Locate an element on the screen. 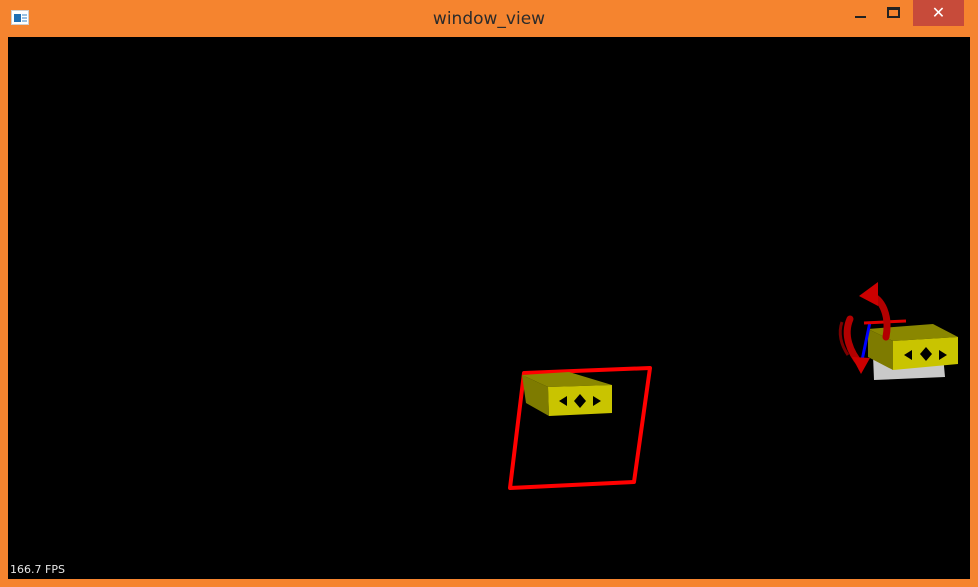 Image resolution: width=978 pixels, height=587 pixels. close-button: ✕ is located at coordinates (938, 13).